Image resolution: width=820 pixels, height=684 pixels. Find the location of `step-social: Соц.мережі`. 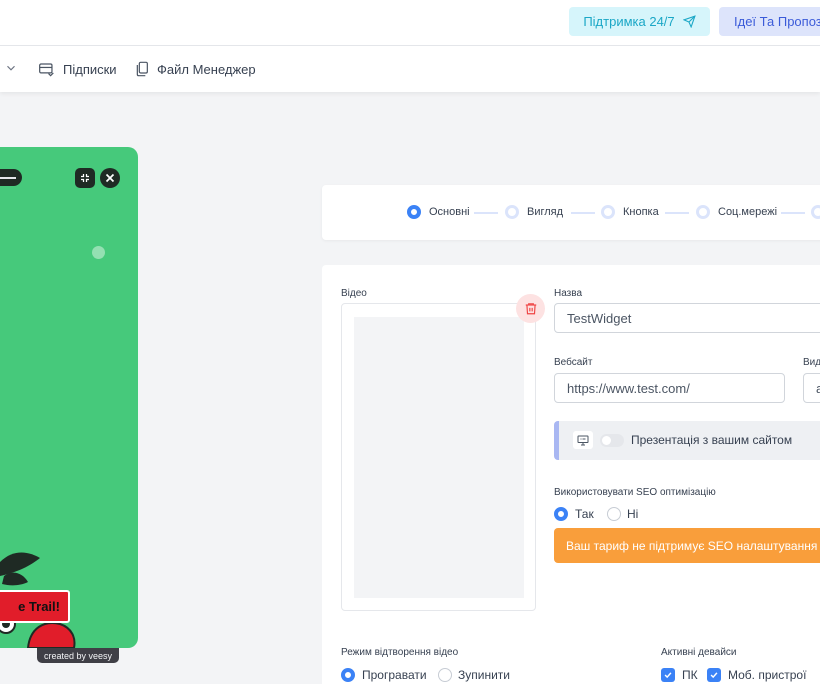

step-social: Соц.мережі is located at coordinates (736, 212).